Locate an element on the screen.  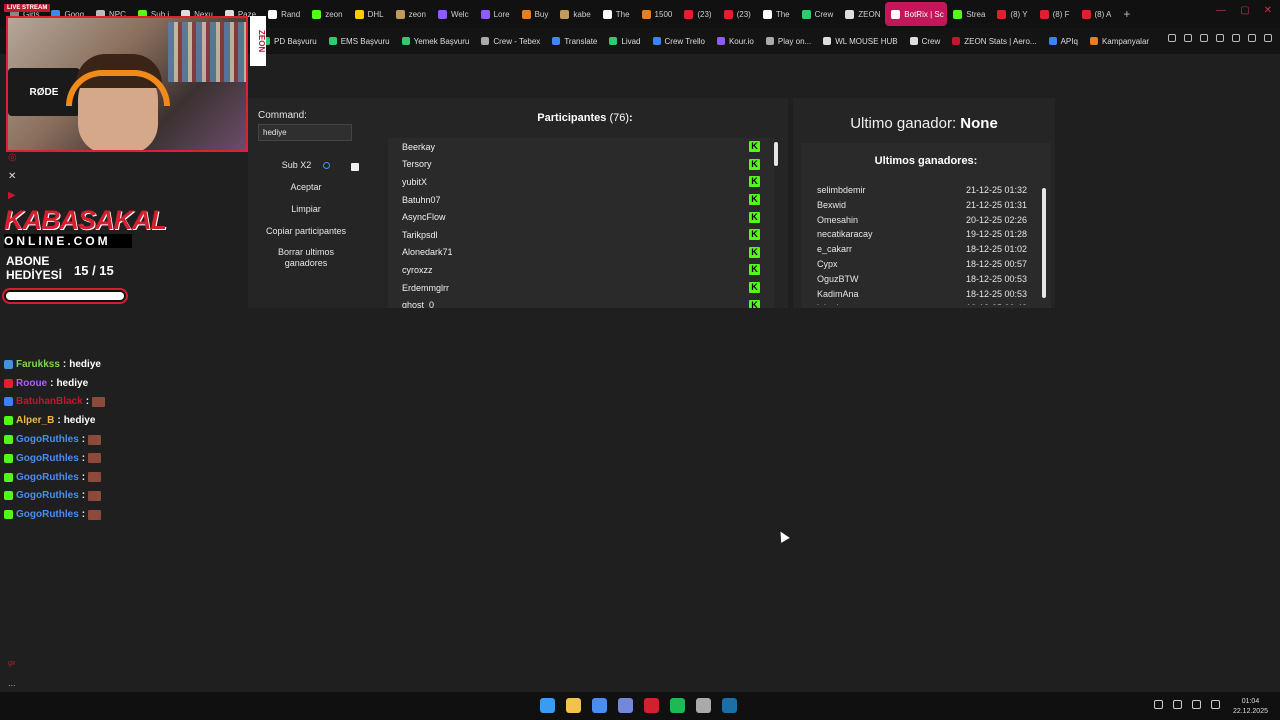
participant-row: cyroxzz K is located at coordinates (581, 270).